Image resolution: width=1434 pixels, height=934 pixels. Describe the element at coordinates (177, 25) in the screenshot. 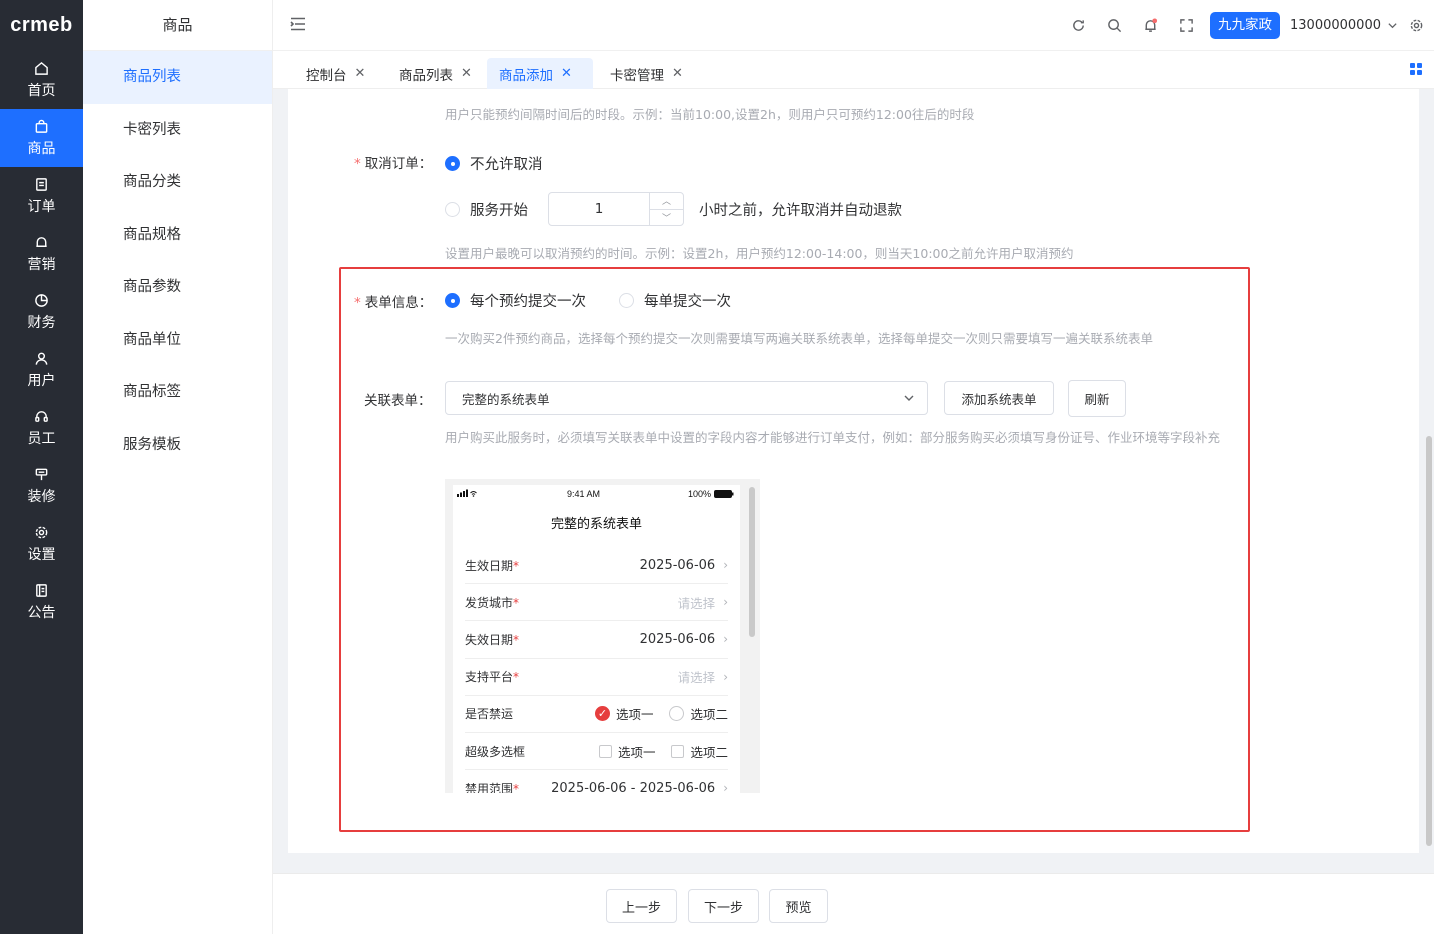

I see `sub-sidebar-title: 商品` at that location.